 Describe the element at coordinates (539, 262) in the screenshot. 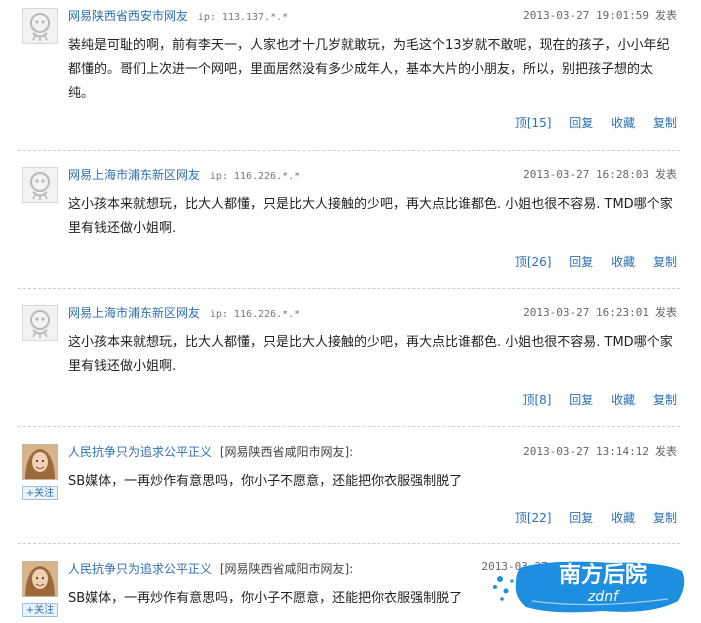

I see `upvote-count: [26]` at that location.